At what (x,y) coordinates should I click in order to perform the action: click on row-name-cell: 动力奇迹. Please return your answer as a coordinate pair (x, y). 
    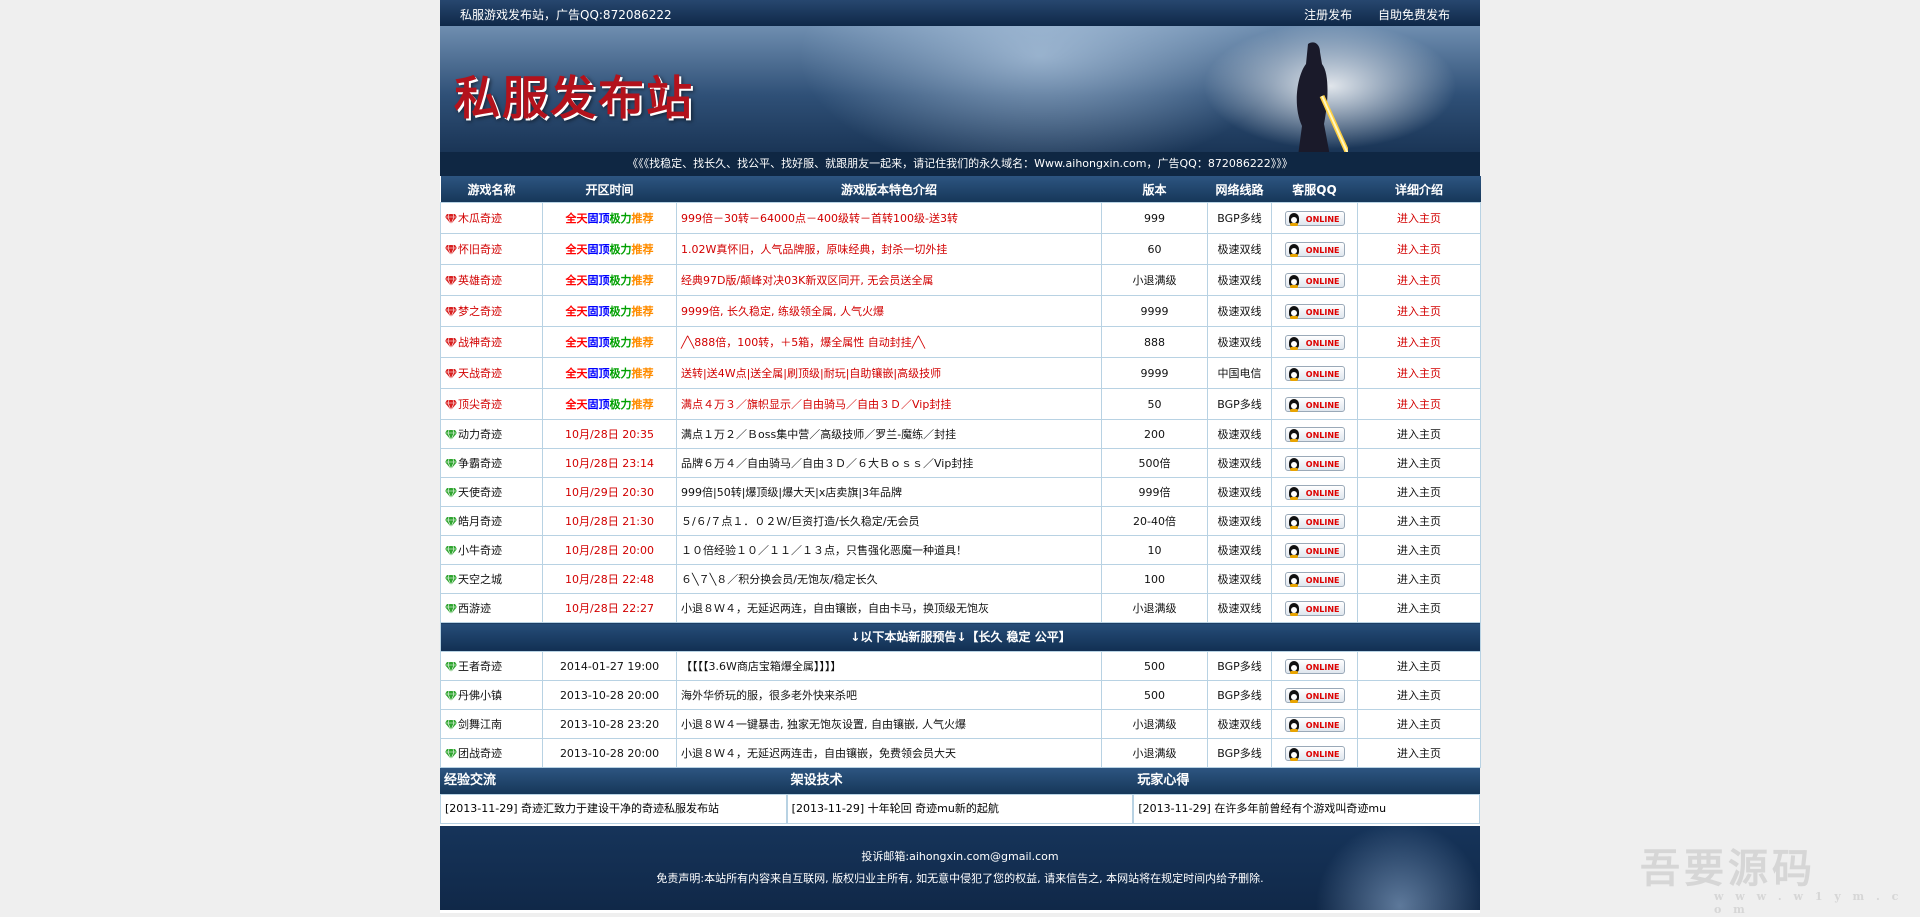
    Looking at the image, I should click on (491, 434).